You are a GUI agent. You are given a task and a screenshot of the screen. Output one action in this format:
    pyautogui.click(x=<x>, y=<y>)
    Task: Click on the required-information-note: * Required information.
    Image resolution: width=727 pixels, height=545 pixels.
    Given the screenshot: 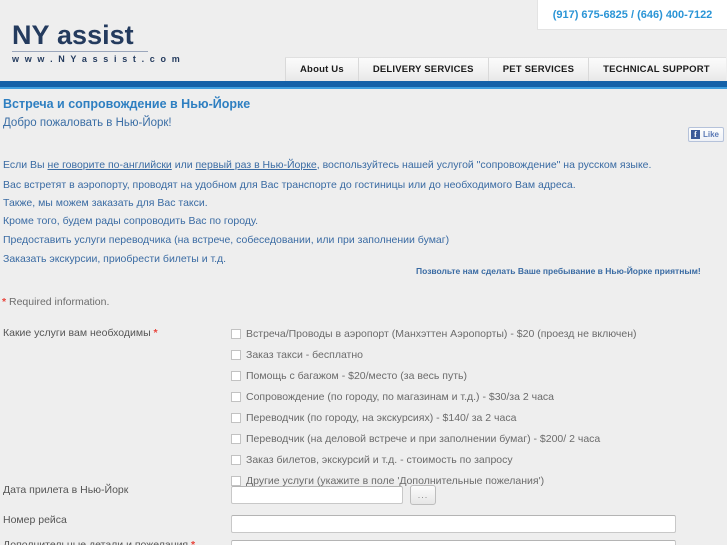 What is the action you would take?
    pyautogui.click(x=55, y=302)
    